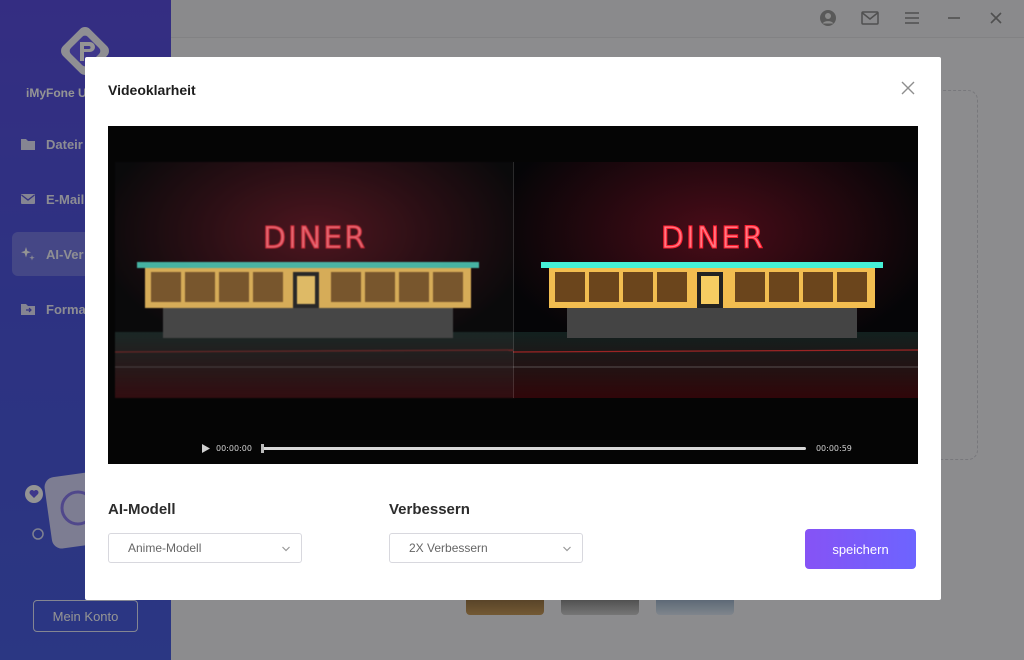  What do you see at coordinates (908, 88) in the screenshot?
I see `dialog-close-icon` at bounding box center [908, 88].